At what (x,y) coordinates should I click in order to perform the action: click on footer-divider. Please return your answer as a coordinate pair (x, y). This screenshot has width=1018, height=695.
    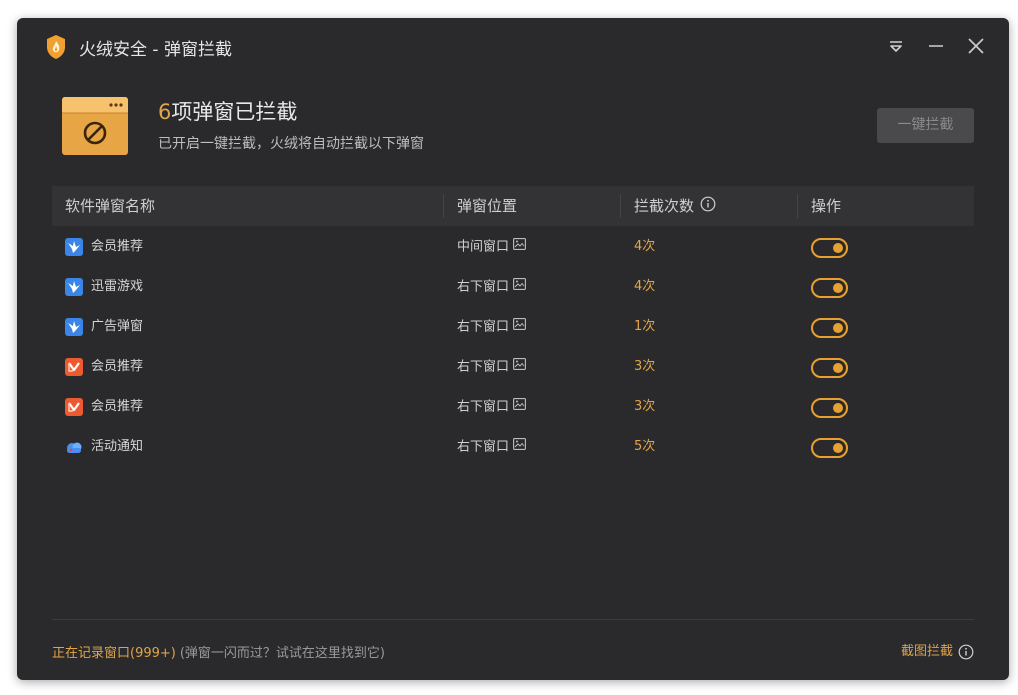
    Looking at the image, I should click on (513, 619).